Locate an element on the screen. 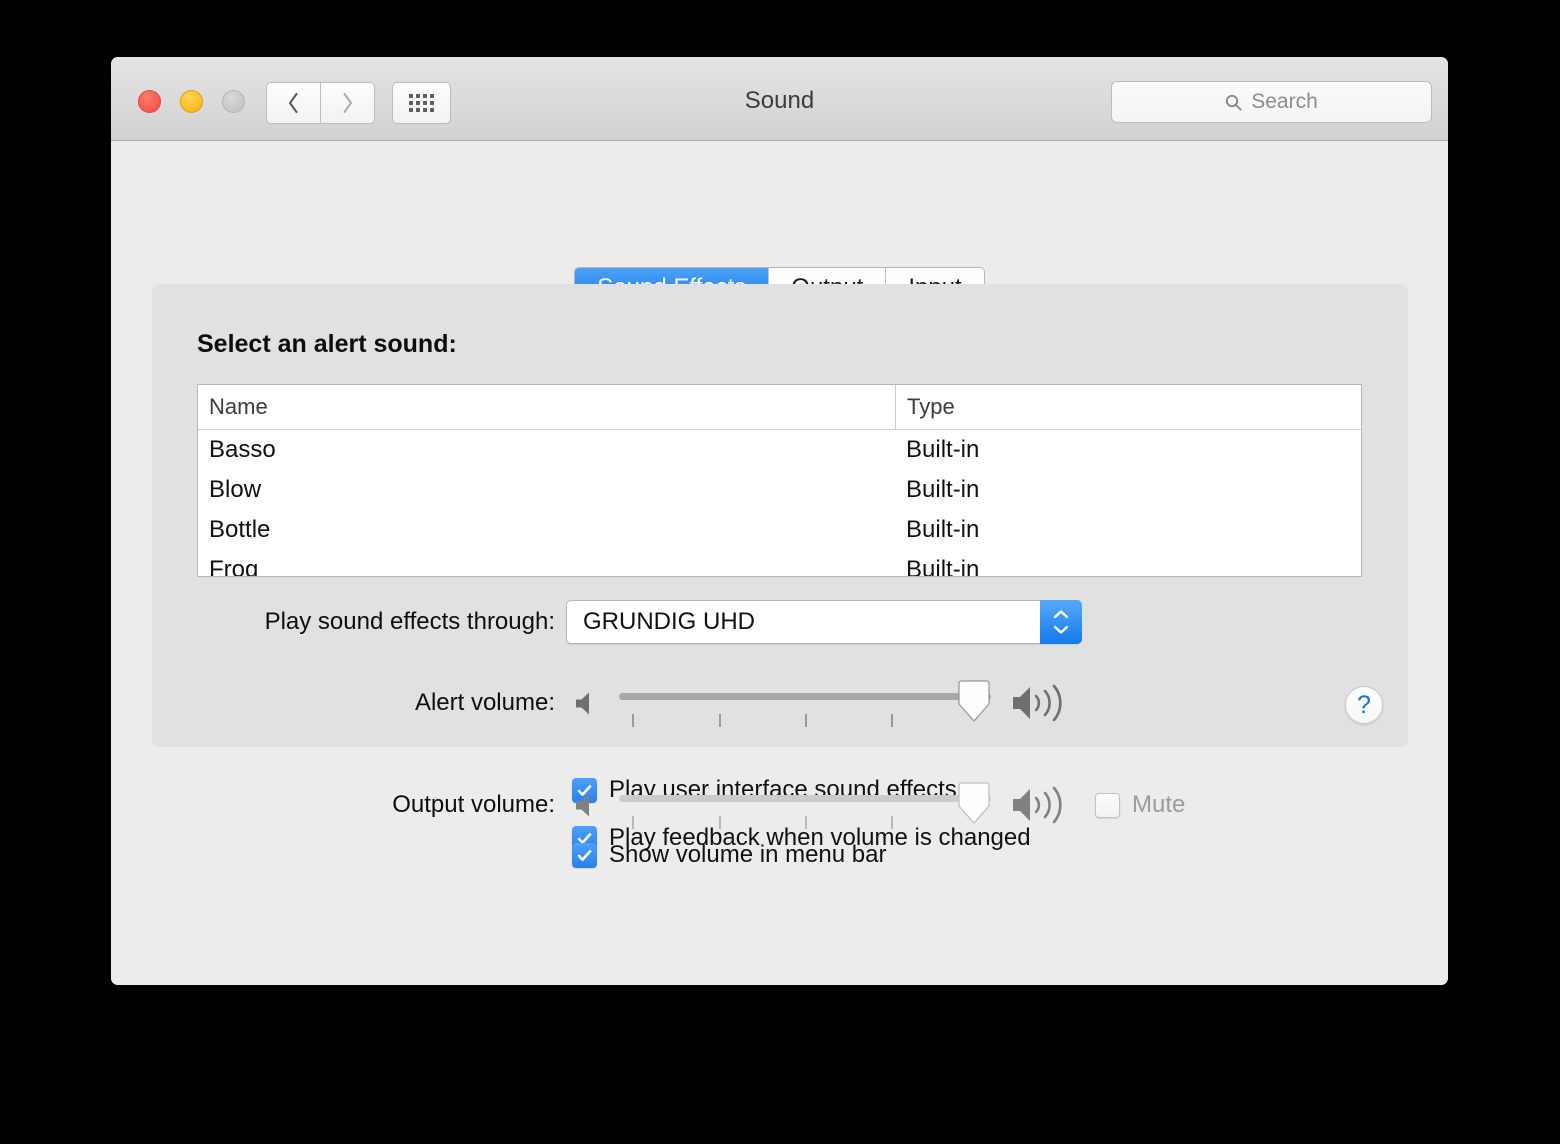  output-volume-label: Output volume: is located at coordinates (473, 804).